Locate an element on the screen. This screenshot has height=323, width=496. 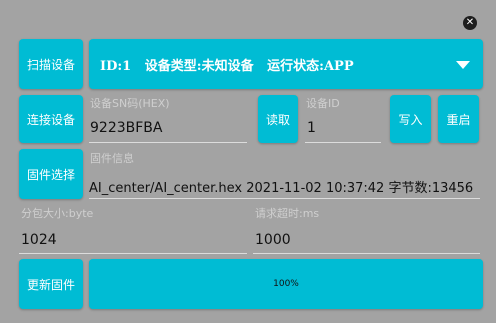
device-select: ID:1 设备类型:未知设备 运行状态:APP is located at coordinates (286, 64).